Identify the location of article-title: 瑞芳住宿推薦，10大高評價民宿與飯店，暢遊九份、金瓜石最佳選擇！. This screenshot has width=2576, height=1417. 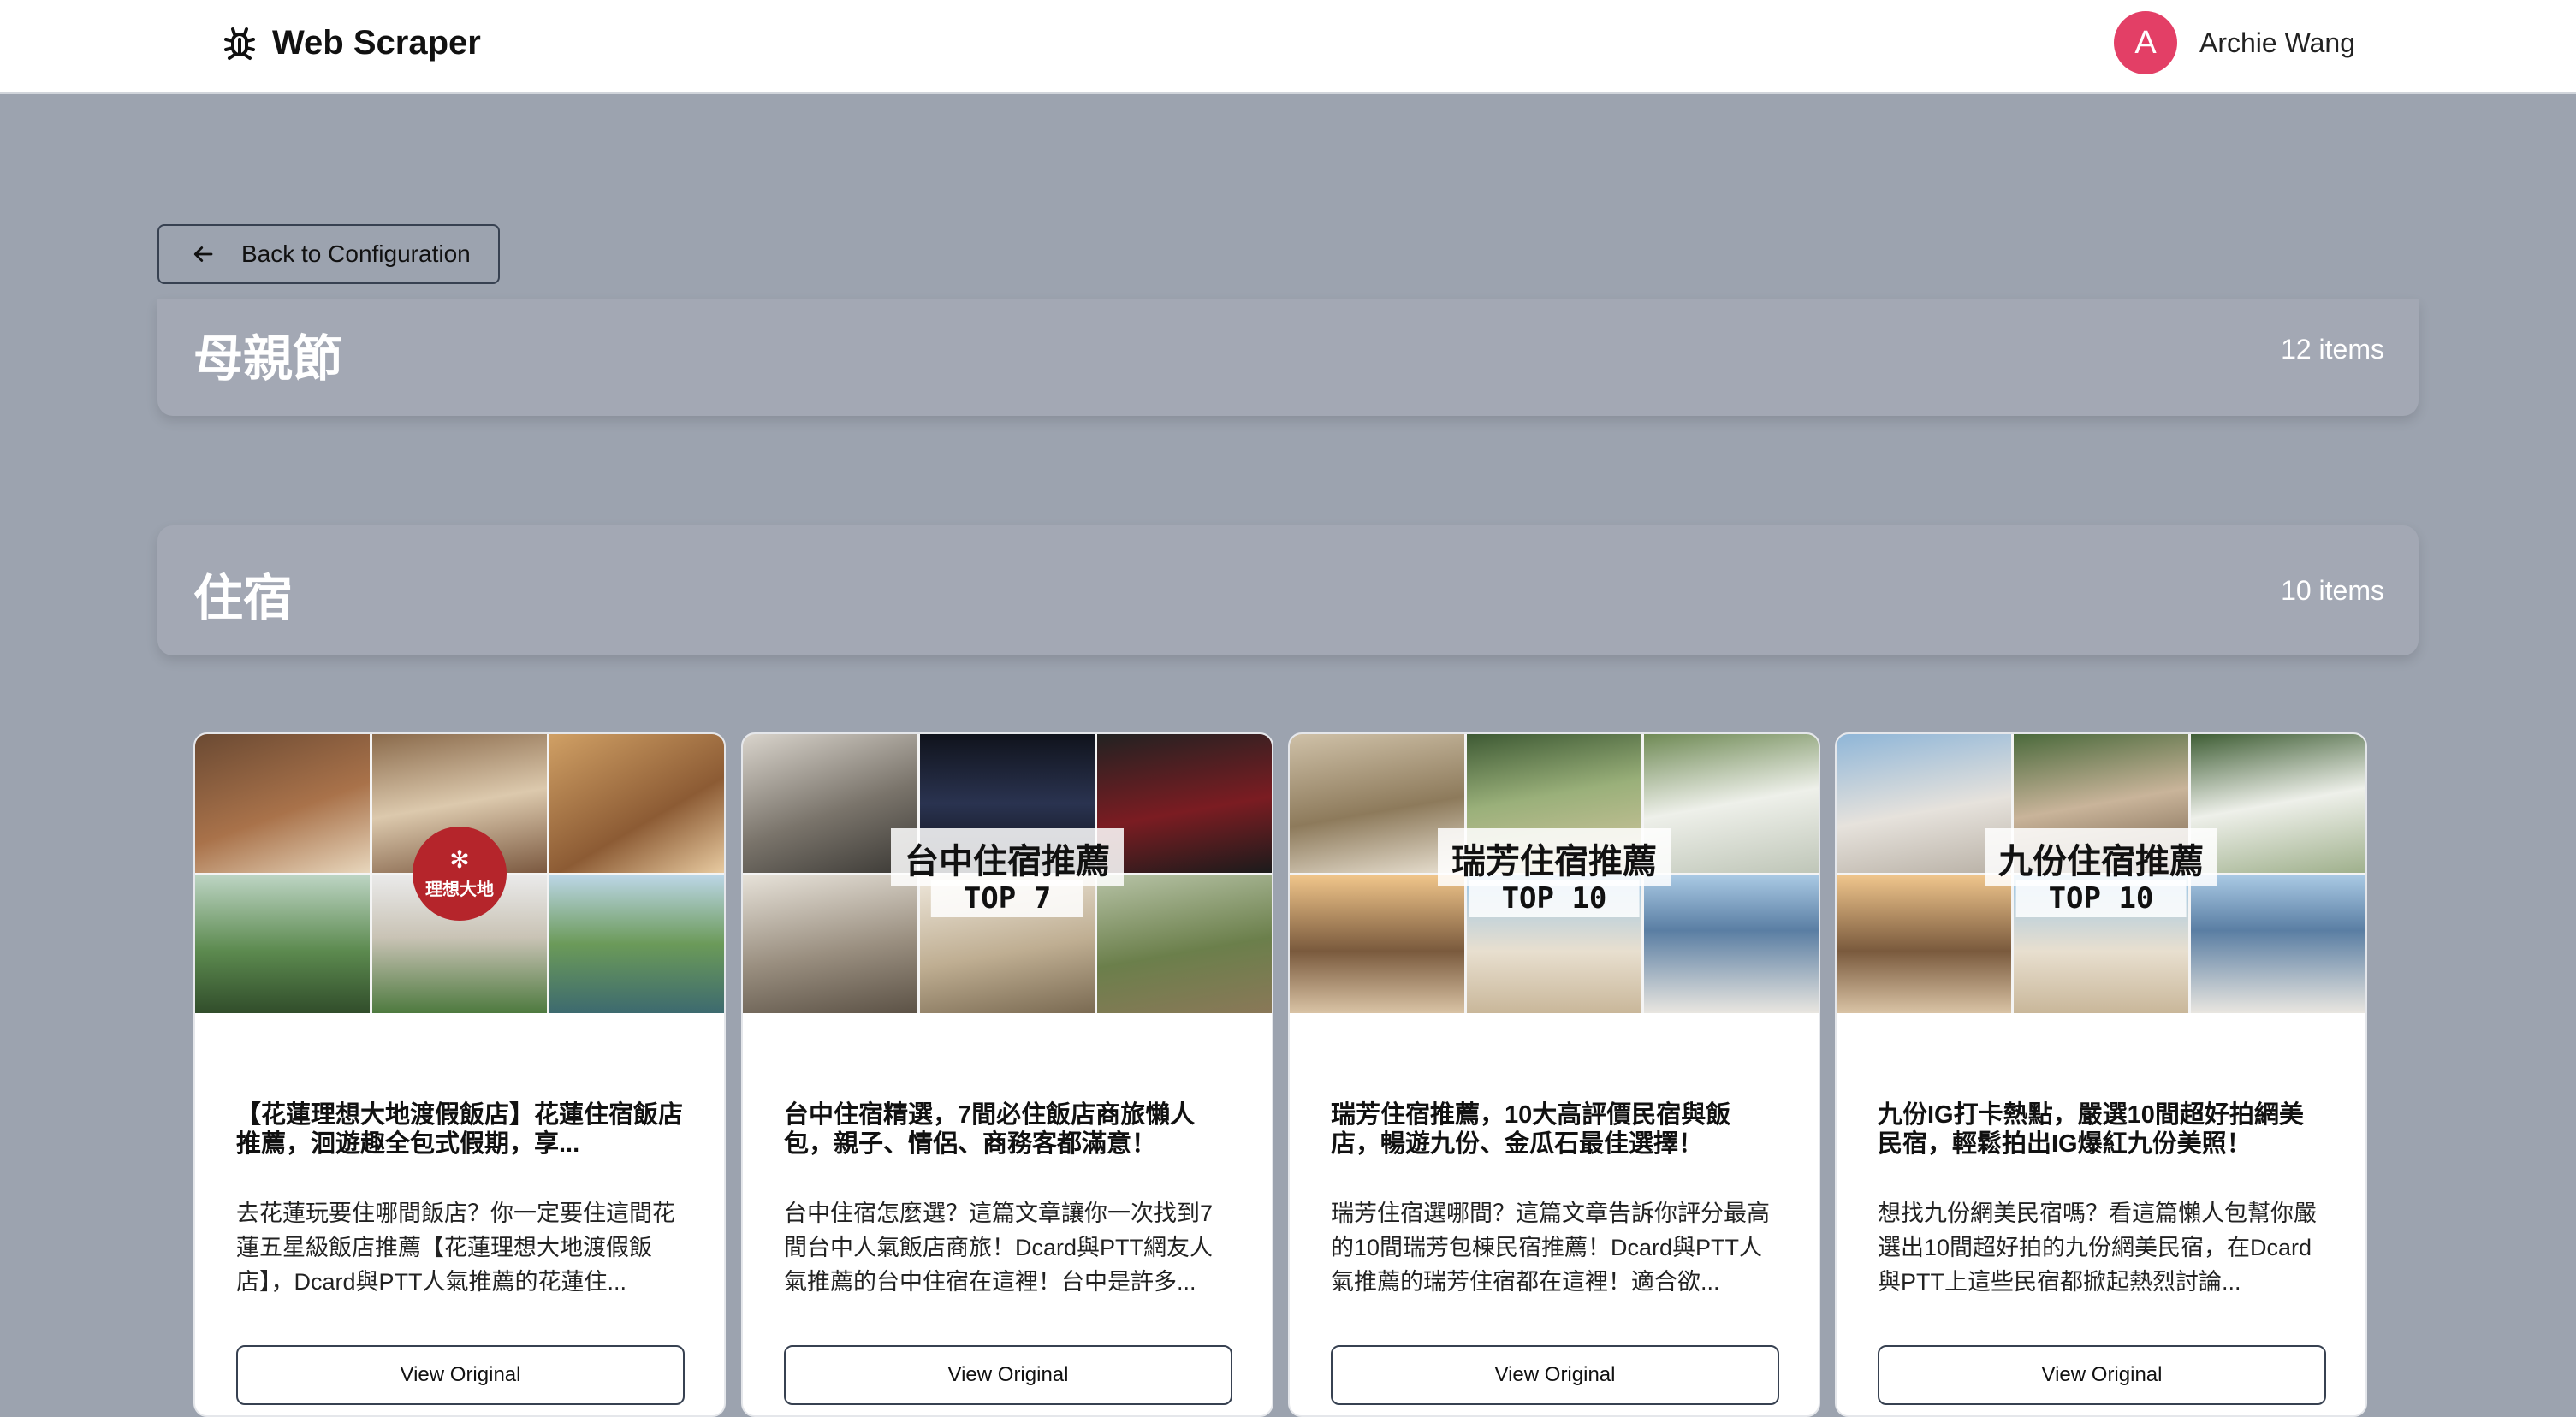
(1531, 1130).